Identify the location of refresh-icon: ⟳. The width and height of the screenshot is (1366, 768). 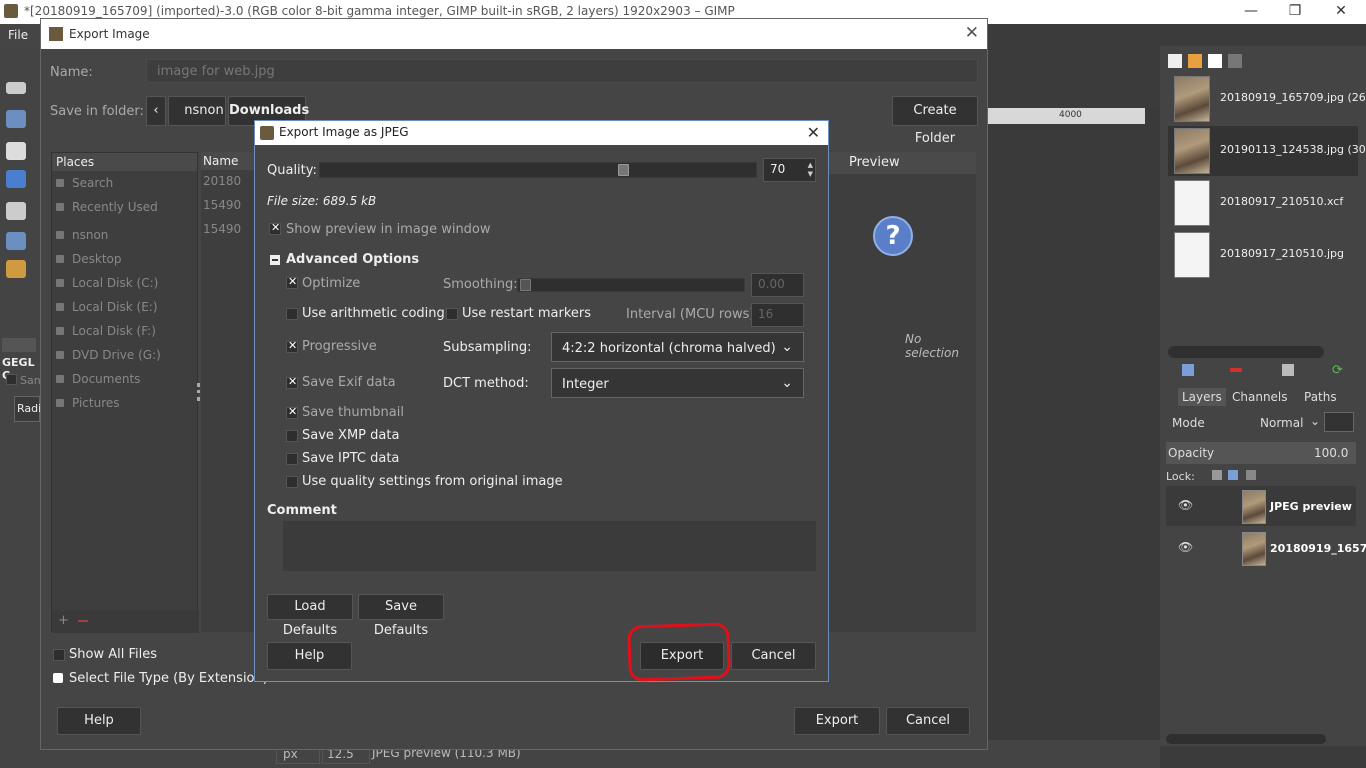
(1337, 370).